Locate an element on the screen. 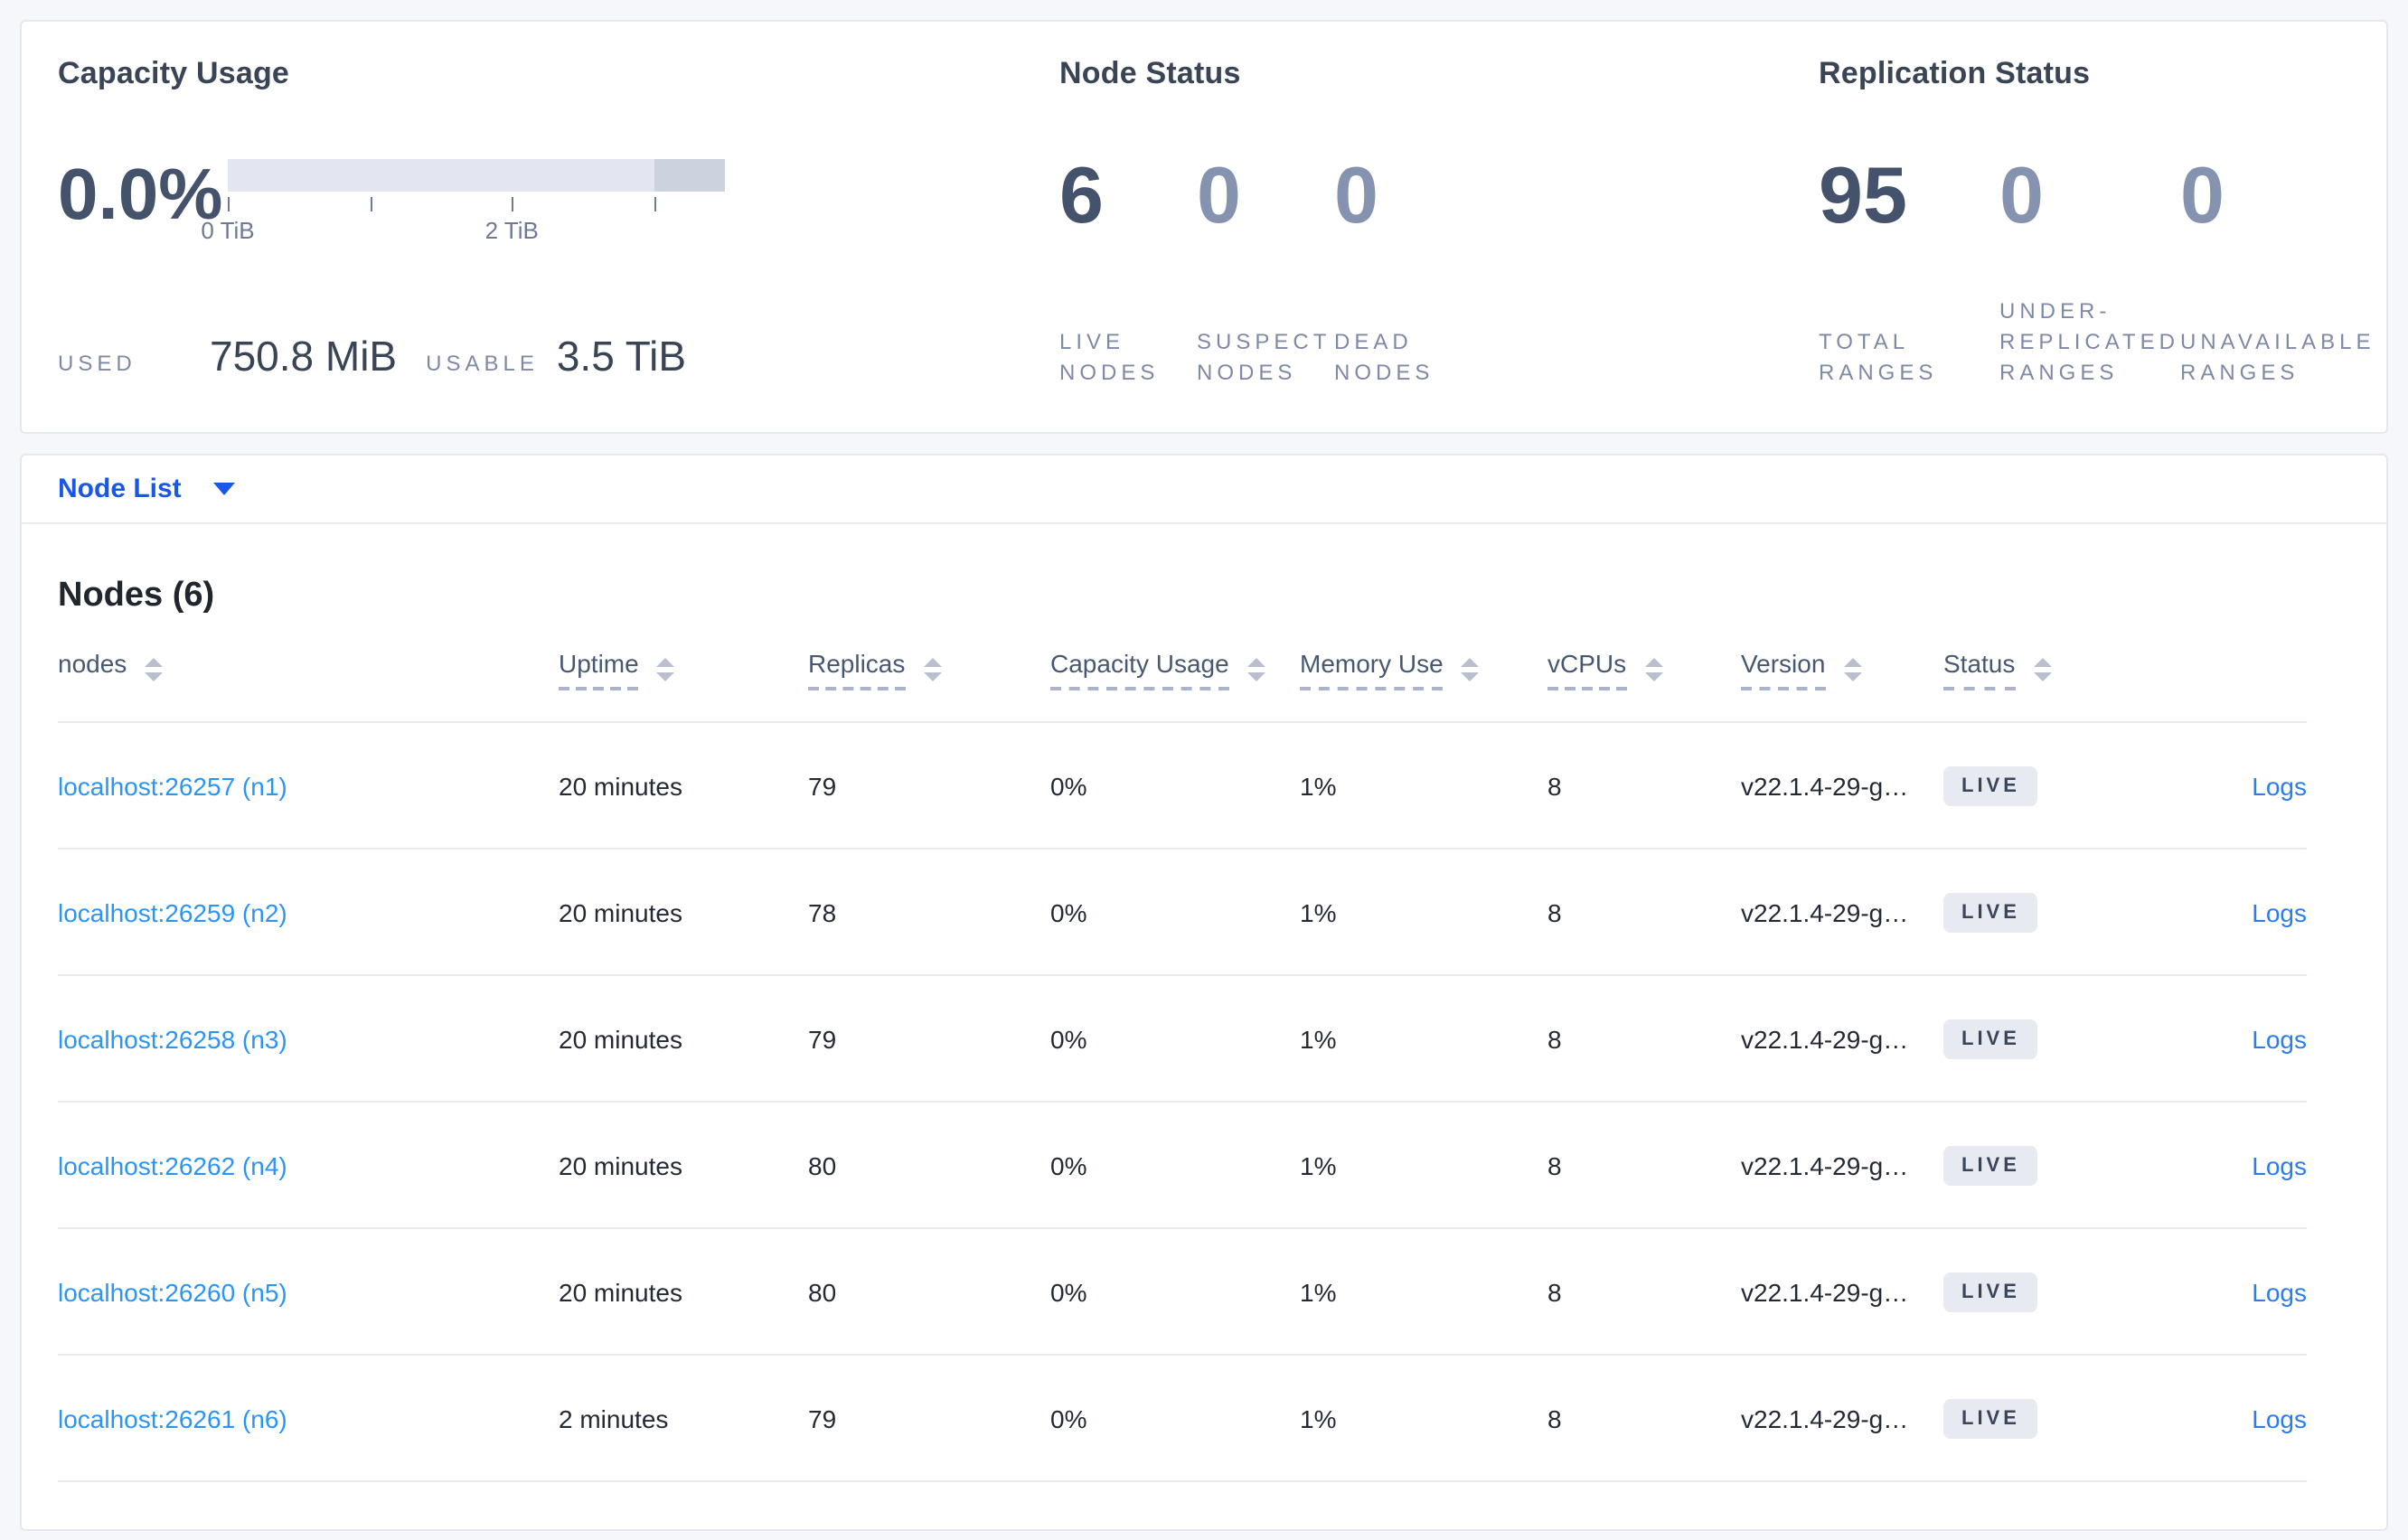 The width and height of the screenshot is (2408, 1540). suspect-nodes-label: SUSPECT NODES is located at coordinates (1264, 357).